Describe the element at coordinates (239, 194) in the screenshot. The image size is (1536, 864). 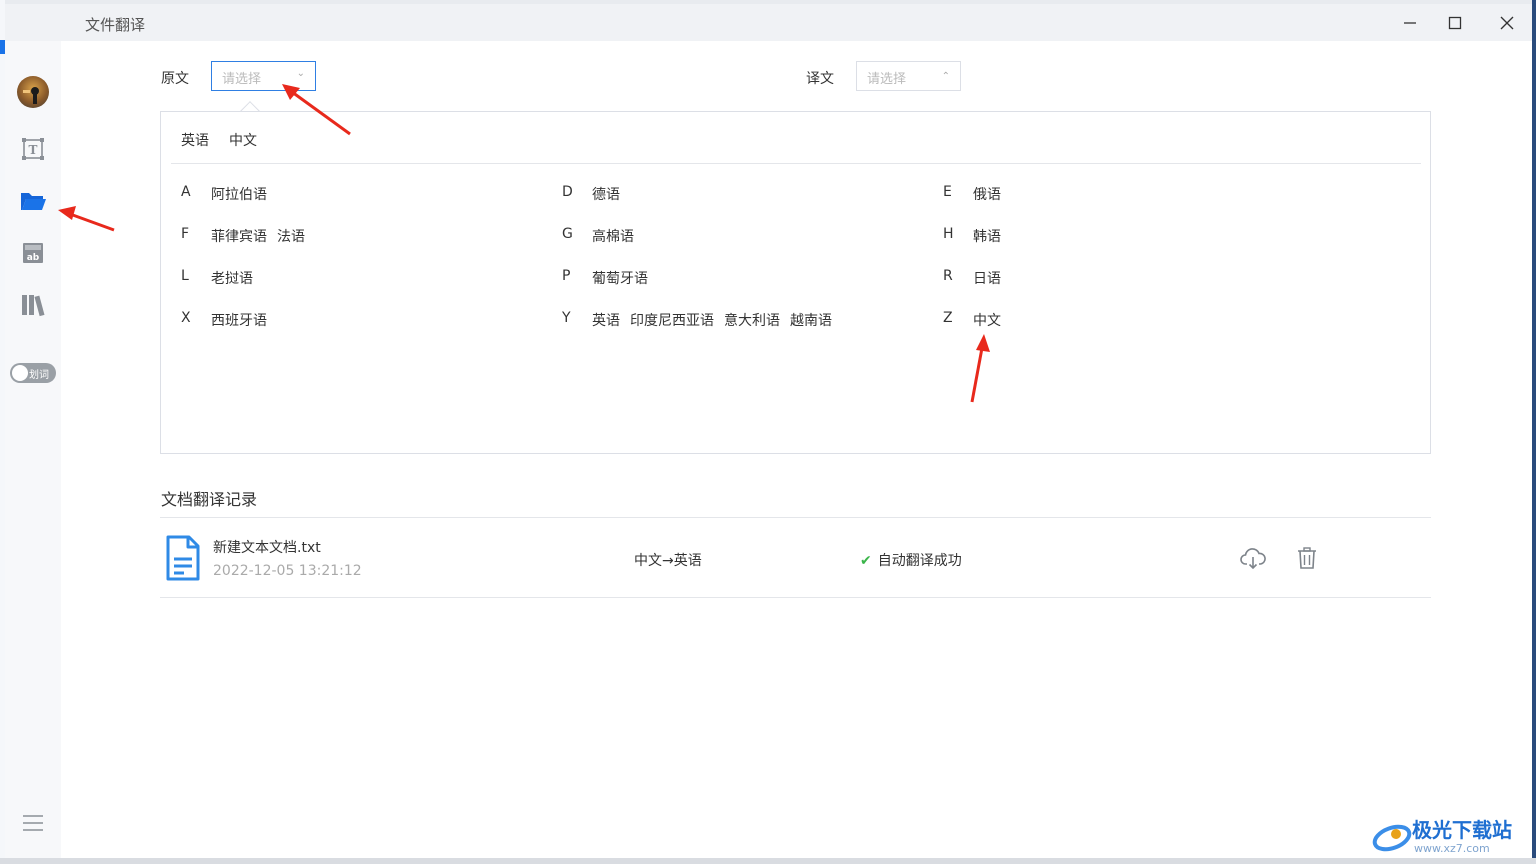
I see `lang-option: 阿拉伯语` at that location.